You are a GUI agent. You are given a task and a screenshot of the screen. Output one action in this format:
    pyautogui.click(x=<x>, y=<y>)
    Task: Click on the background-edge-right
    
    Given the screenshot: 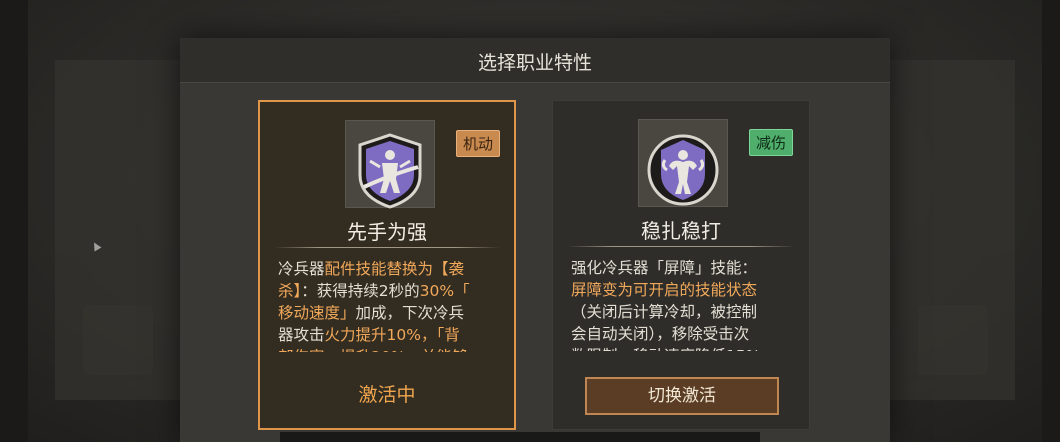 What is the action you would take?
    pyautogui.click(x=1051, y=221)
    